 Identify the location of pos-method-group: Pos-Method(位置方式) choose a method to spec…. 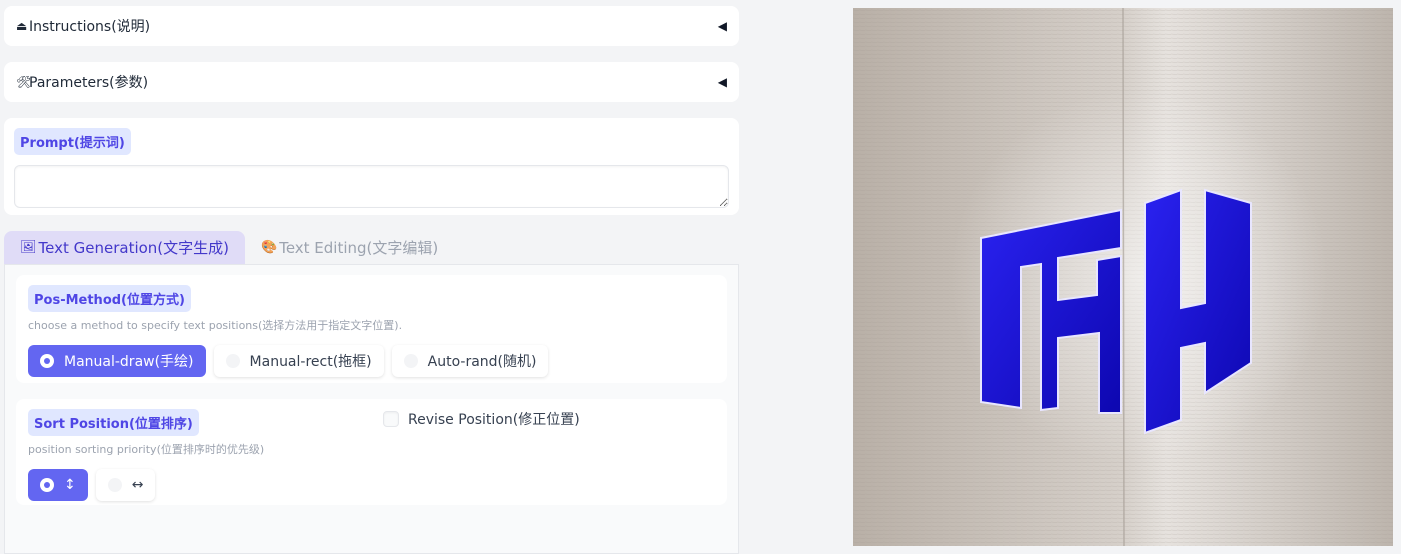
(371, 329).